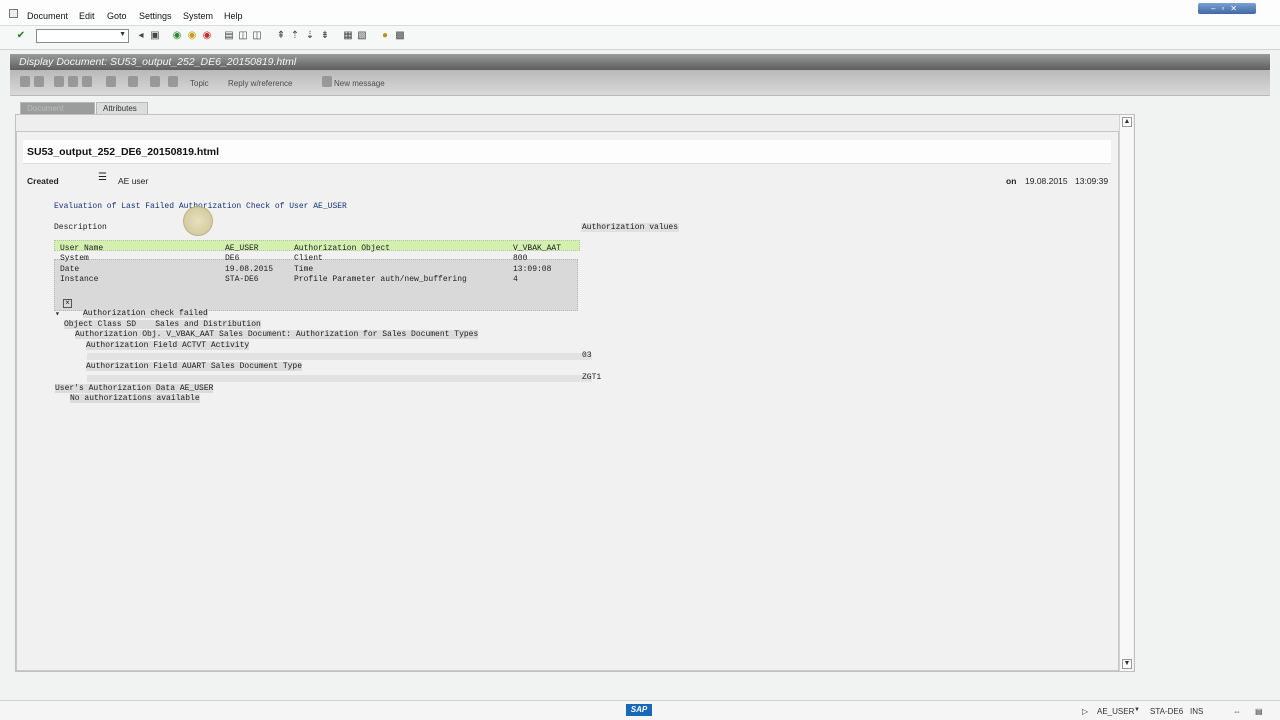 The width and height of the screenshot is (1280, 720). I want to click on save-icon: ▣, so click(155, 36).